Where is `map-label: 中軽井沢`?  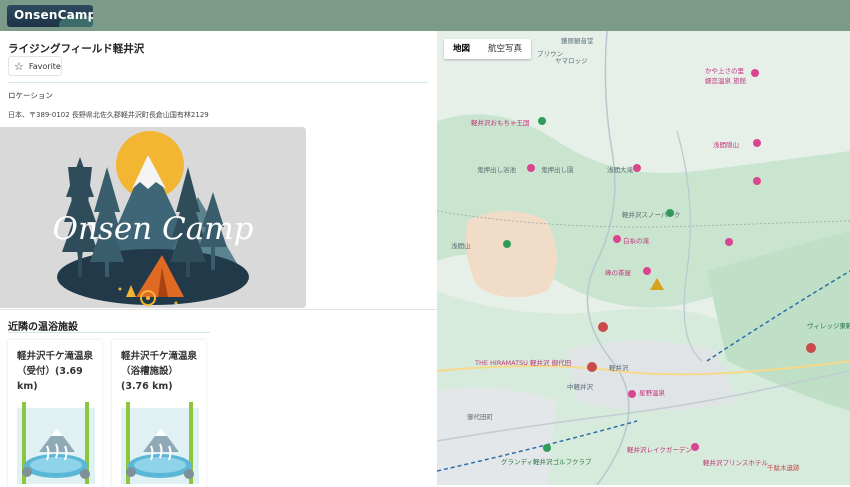
map-label: 中軽井沢 is located at coordinates (580, 387).